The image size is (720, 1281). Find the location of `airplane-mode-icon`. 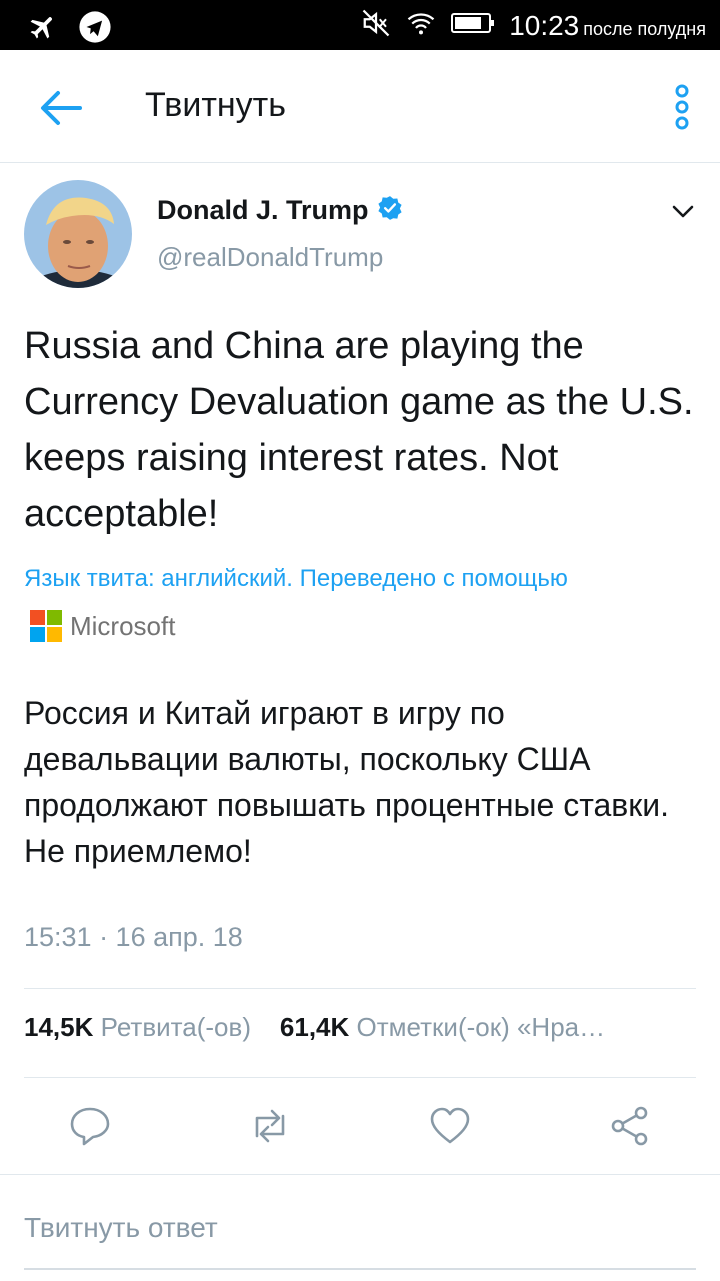

airplane-mode-icon is located at coordinates (43, 29).